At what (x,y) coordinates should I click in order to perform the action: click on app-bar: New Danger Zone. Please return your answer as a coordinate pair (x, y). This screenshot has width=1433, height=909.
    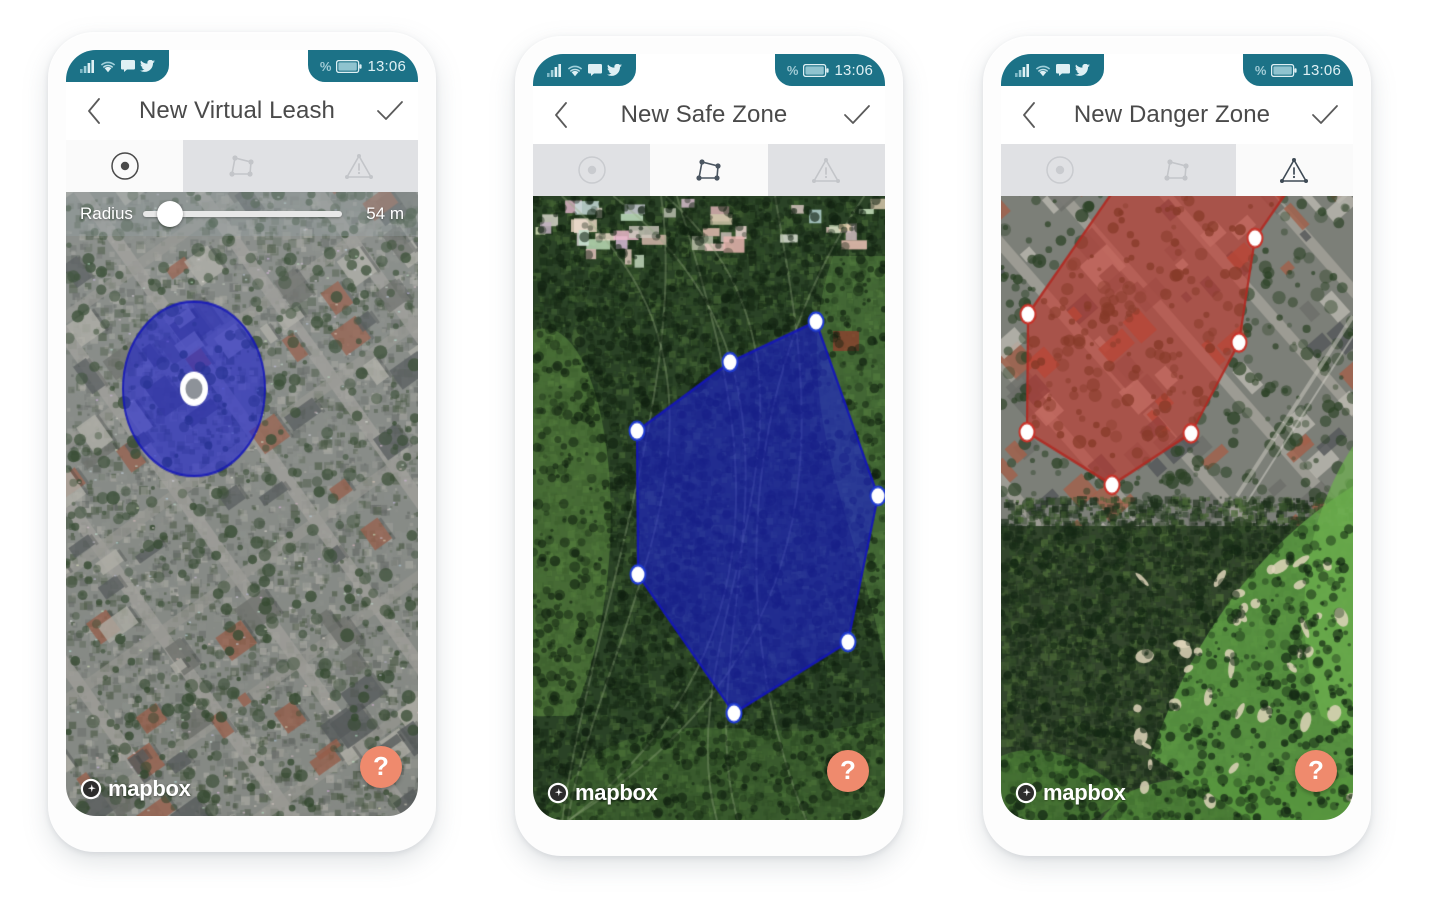
    Looking at the image, I should click on (1177, 115).